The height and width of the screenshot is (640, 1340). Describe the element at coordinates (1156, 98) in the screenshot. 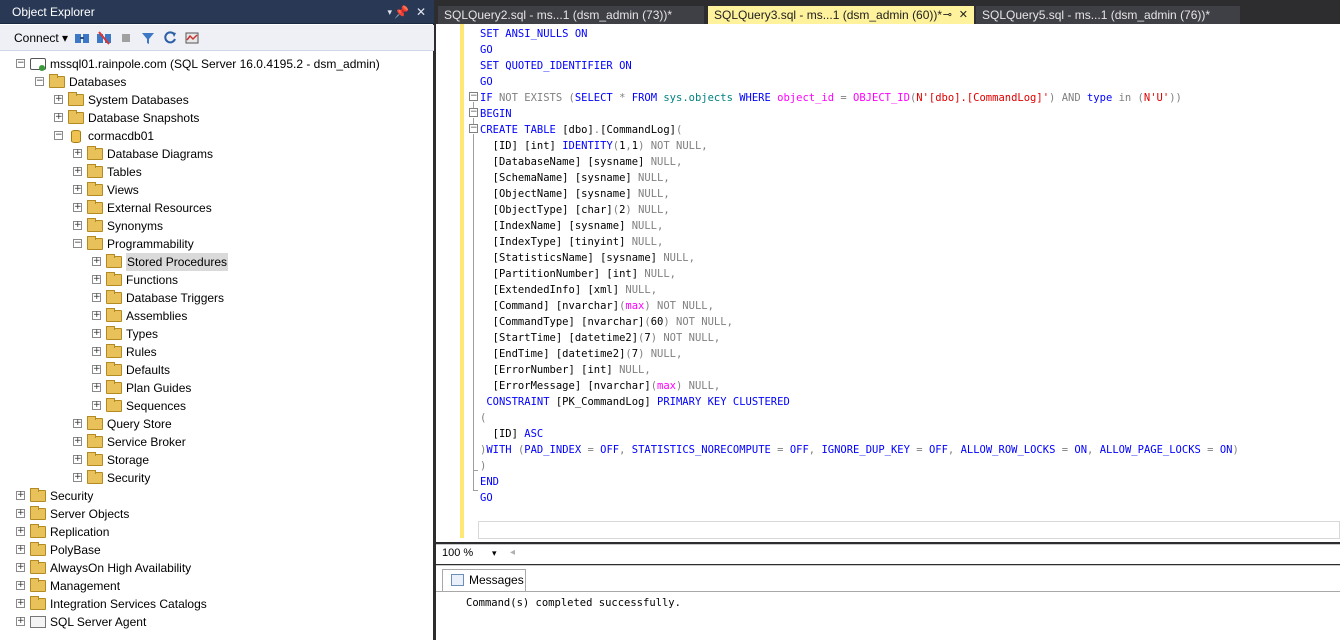

I see `code-token: N'U'` at that location.